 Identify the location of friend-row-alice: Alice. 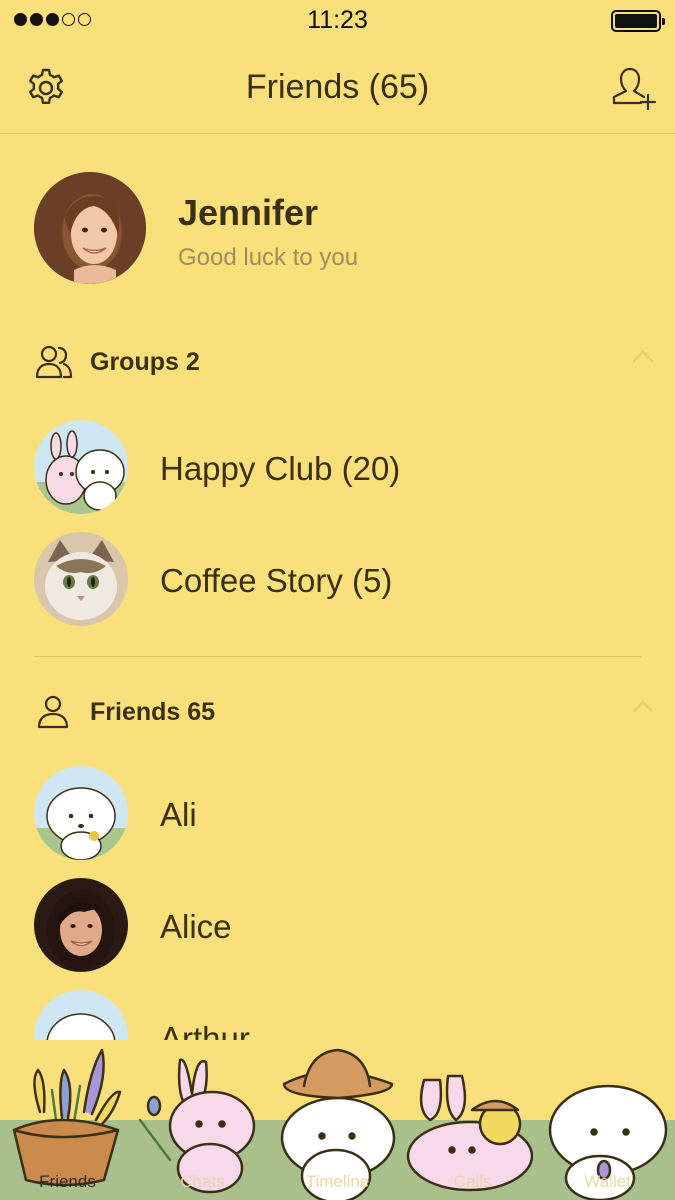
(334, 926).